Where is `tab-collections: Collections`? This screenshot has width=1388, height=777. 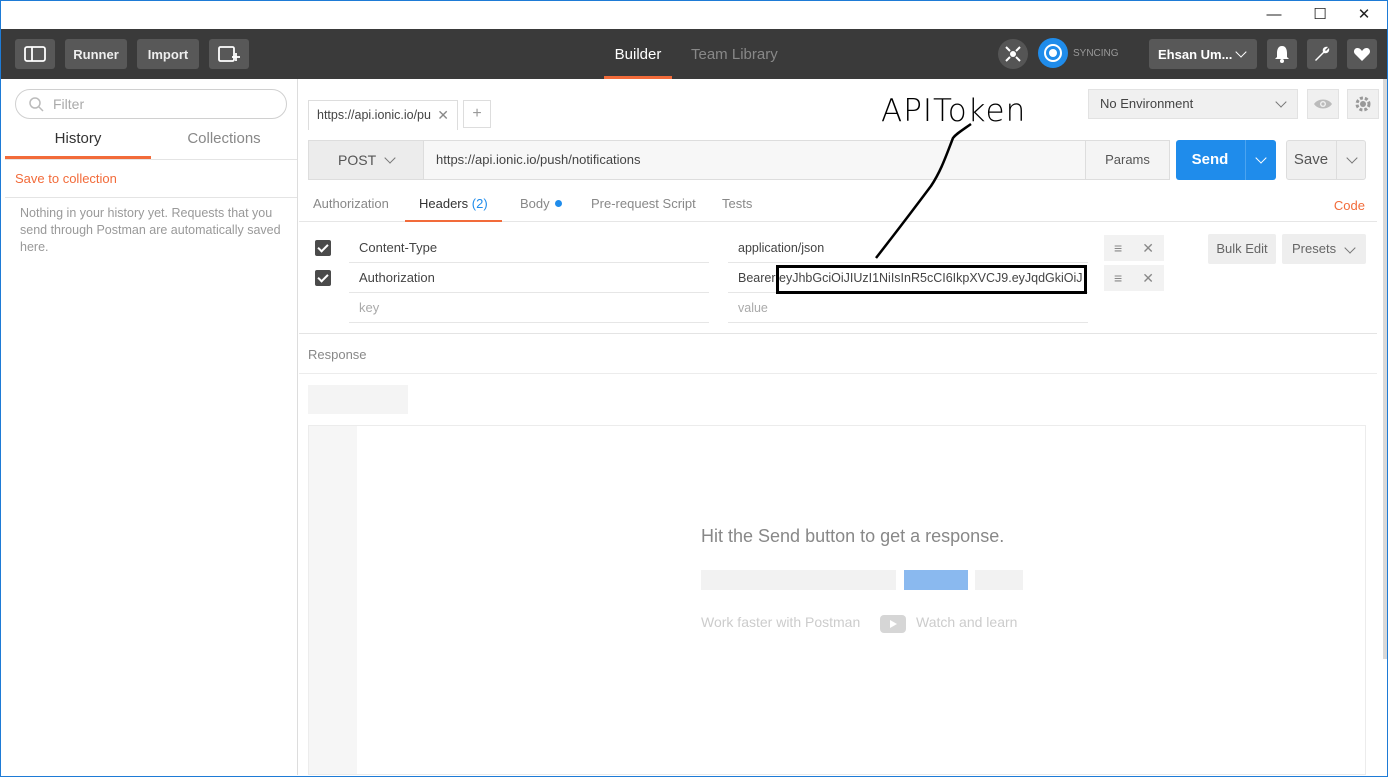
tab-collections: Collections is located at coordinates (224, 143).